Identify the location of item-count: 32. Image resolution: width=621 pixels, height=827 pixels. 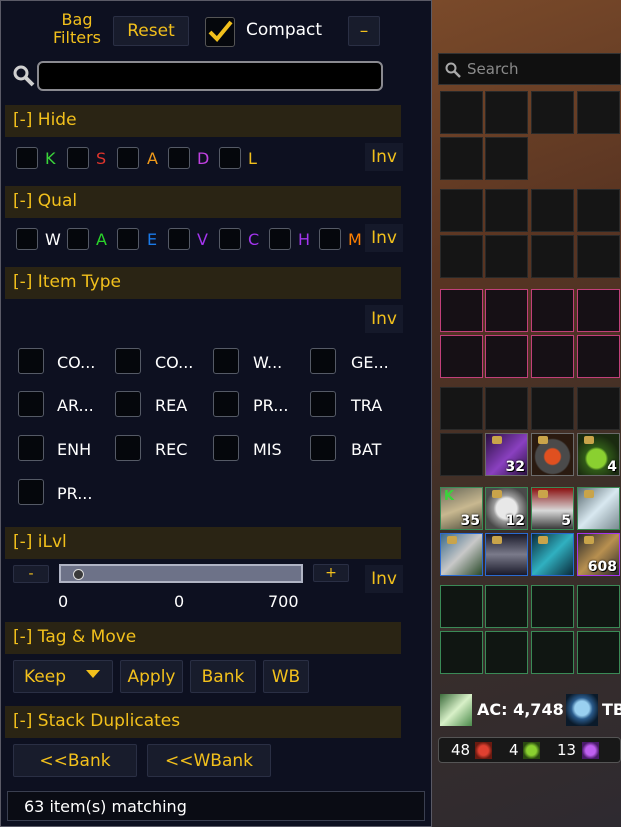
(515, 467).